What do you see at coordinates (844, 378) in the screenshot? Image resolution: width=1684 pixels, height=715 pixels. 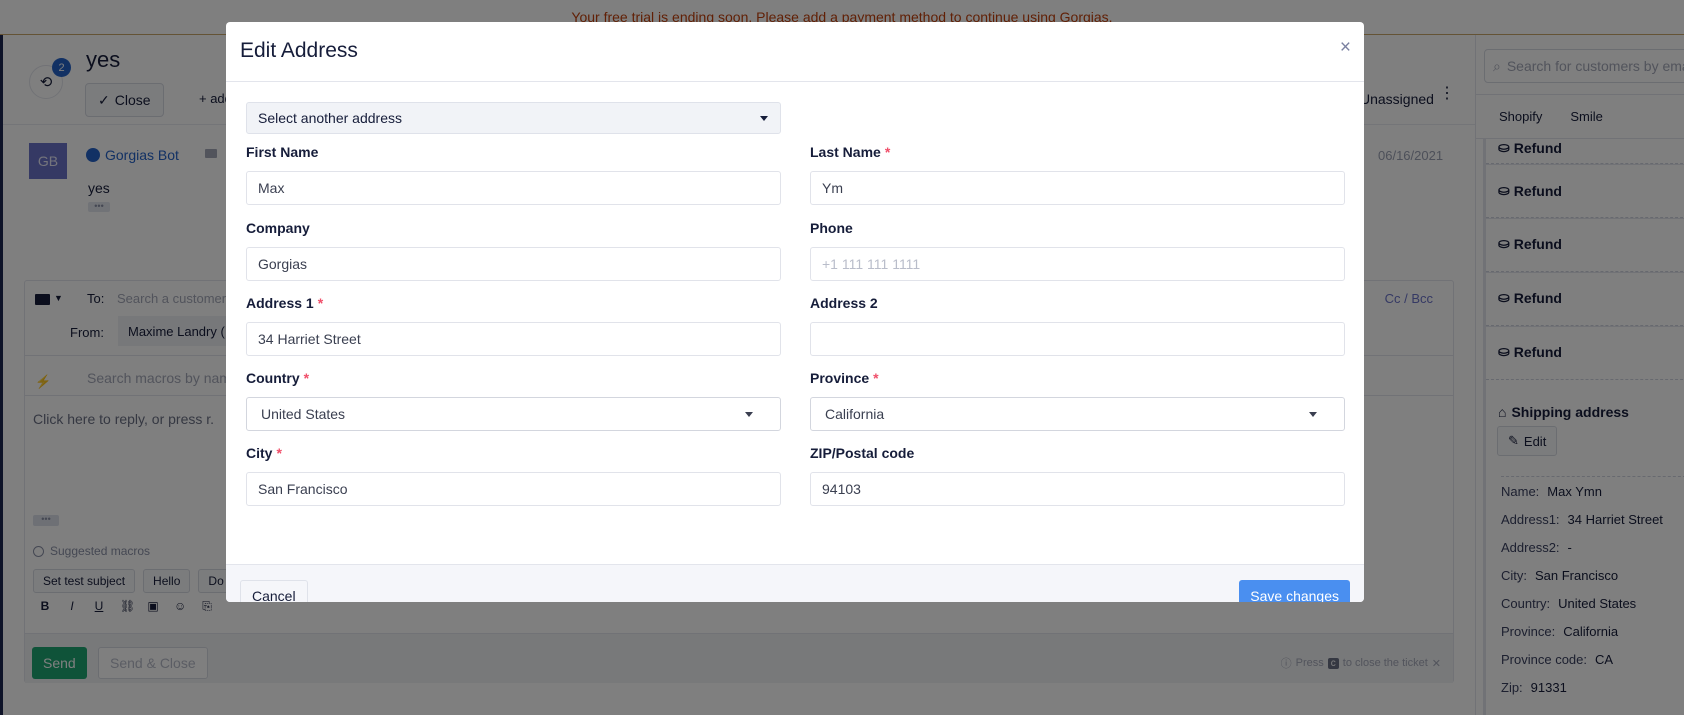 I see `province-label: Province *` at bounding box center [844, 378].